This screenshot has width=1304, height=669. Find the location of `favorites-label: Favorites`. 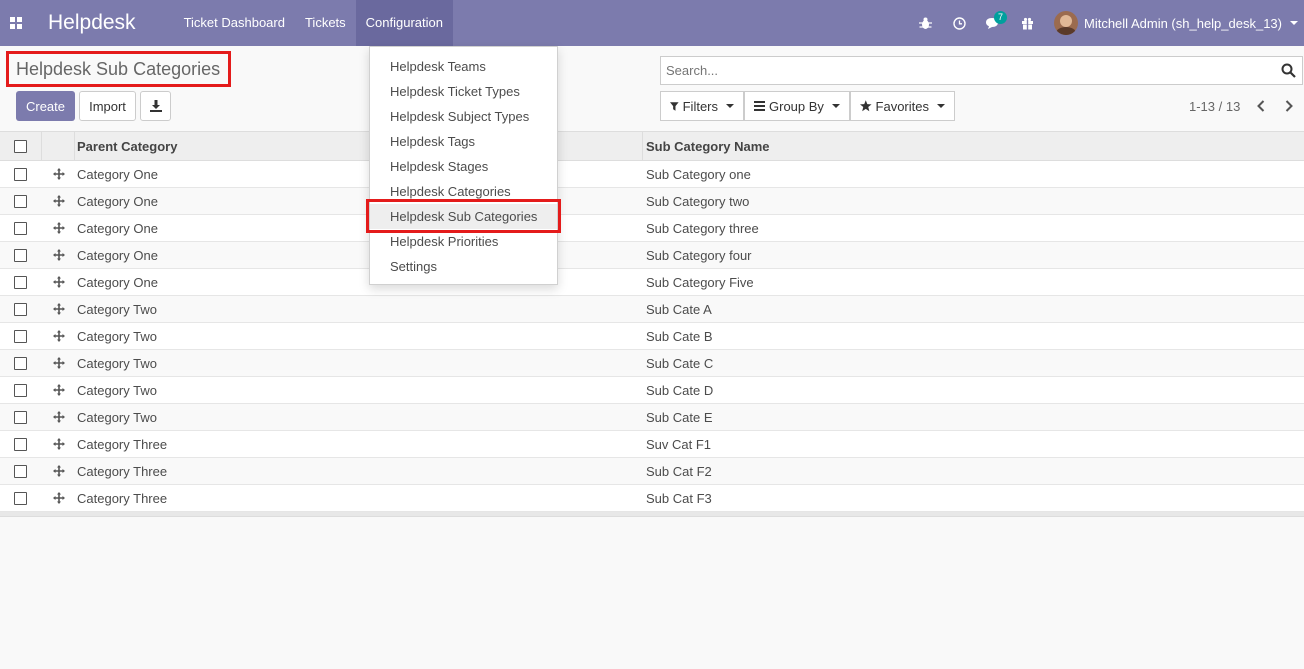

favorites-label: Favorites is located at coordinates (902, 106).